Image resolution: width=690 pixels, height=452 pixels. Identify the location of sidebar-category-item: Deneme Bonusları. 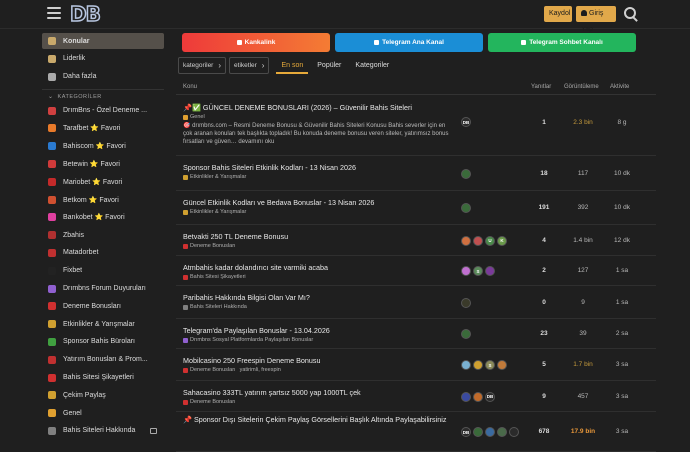
(103, 306).